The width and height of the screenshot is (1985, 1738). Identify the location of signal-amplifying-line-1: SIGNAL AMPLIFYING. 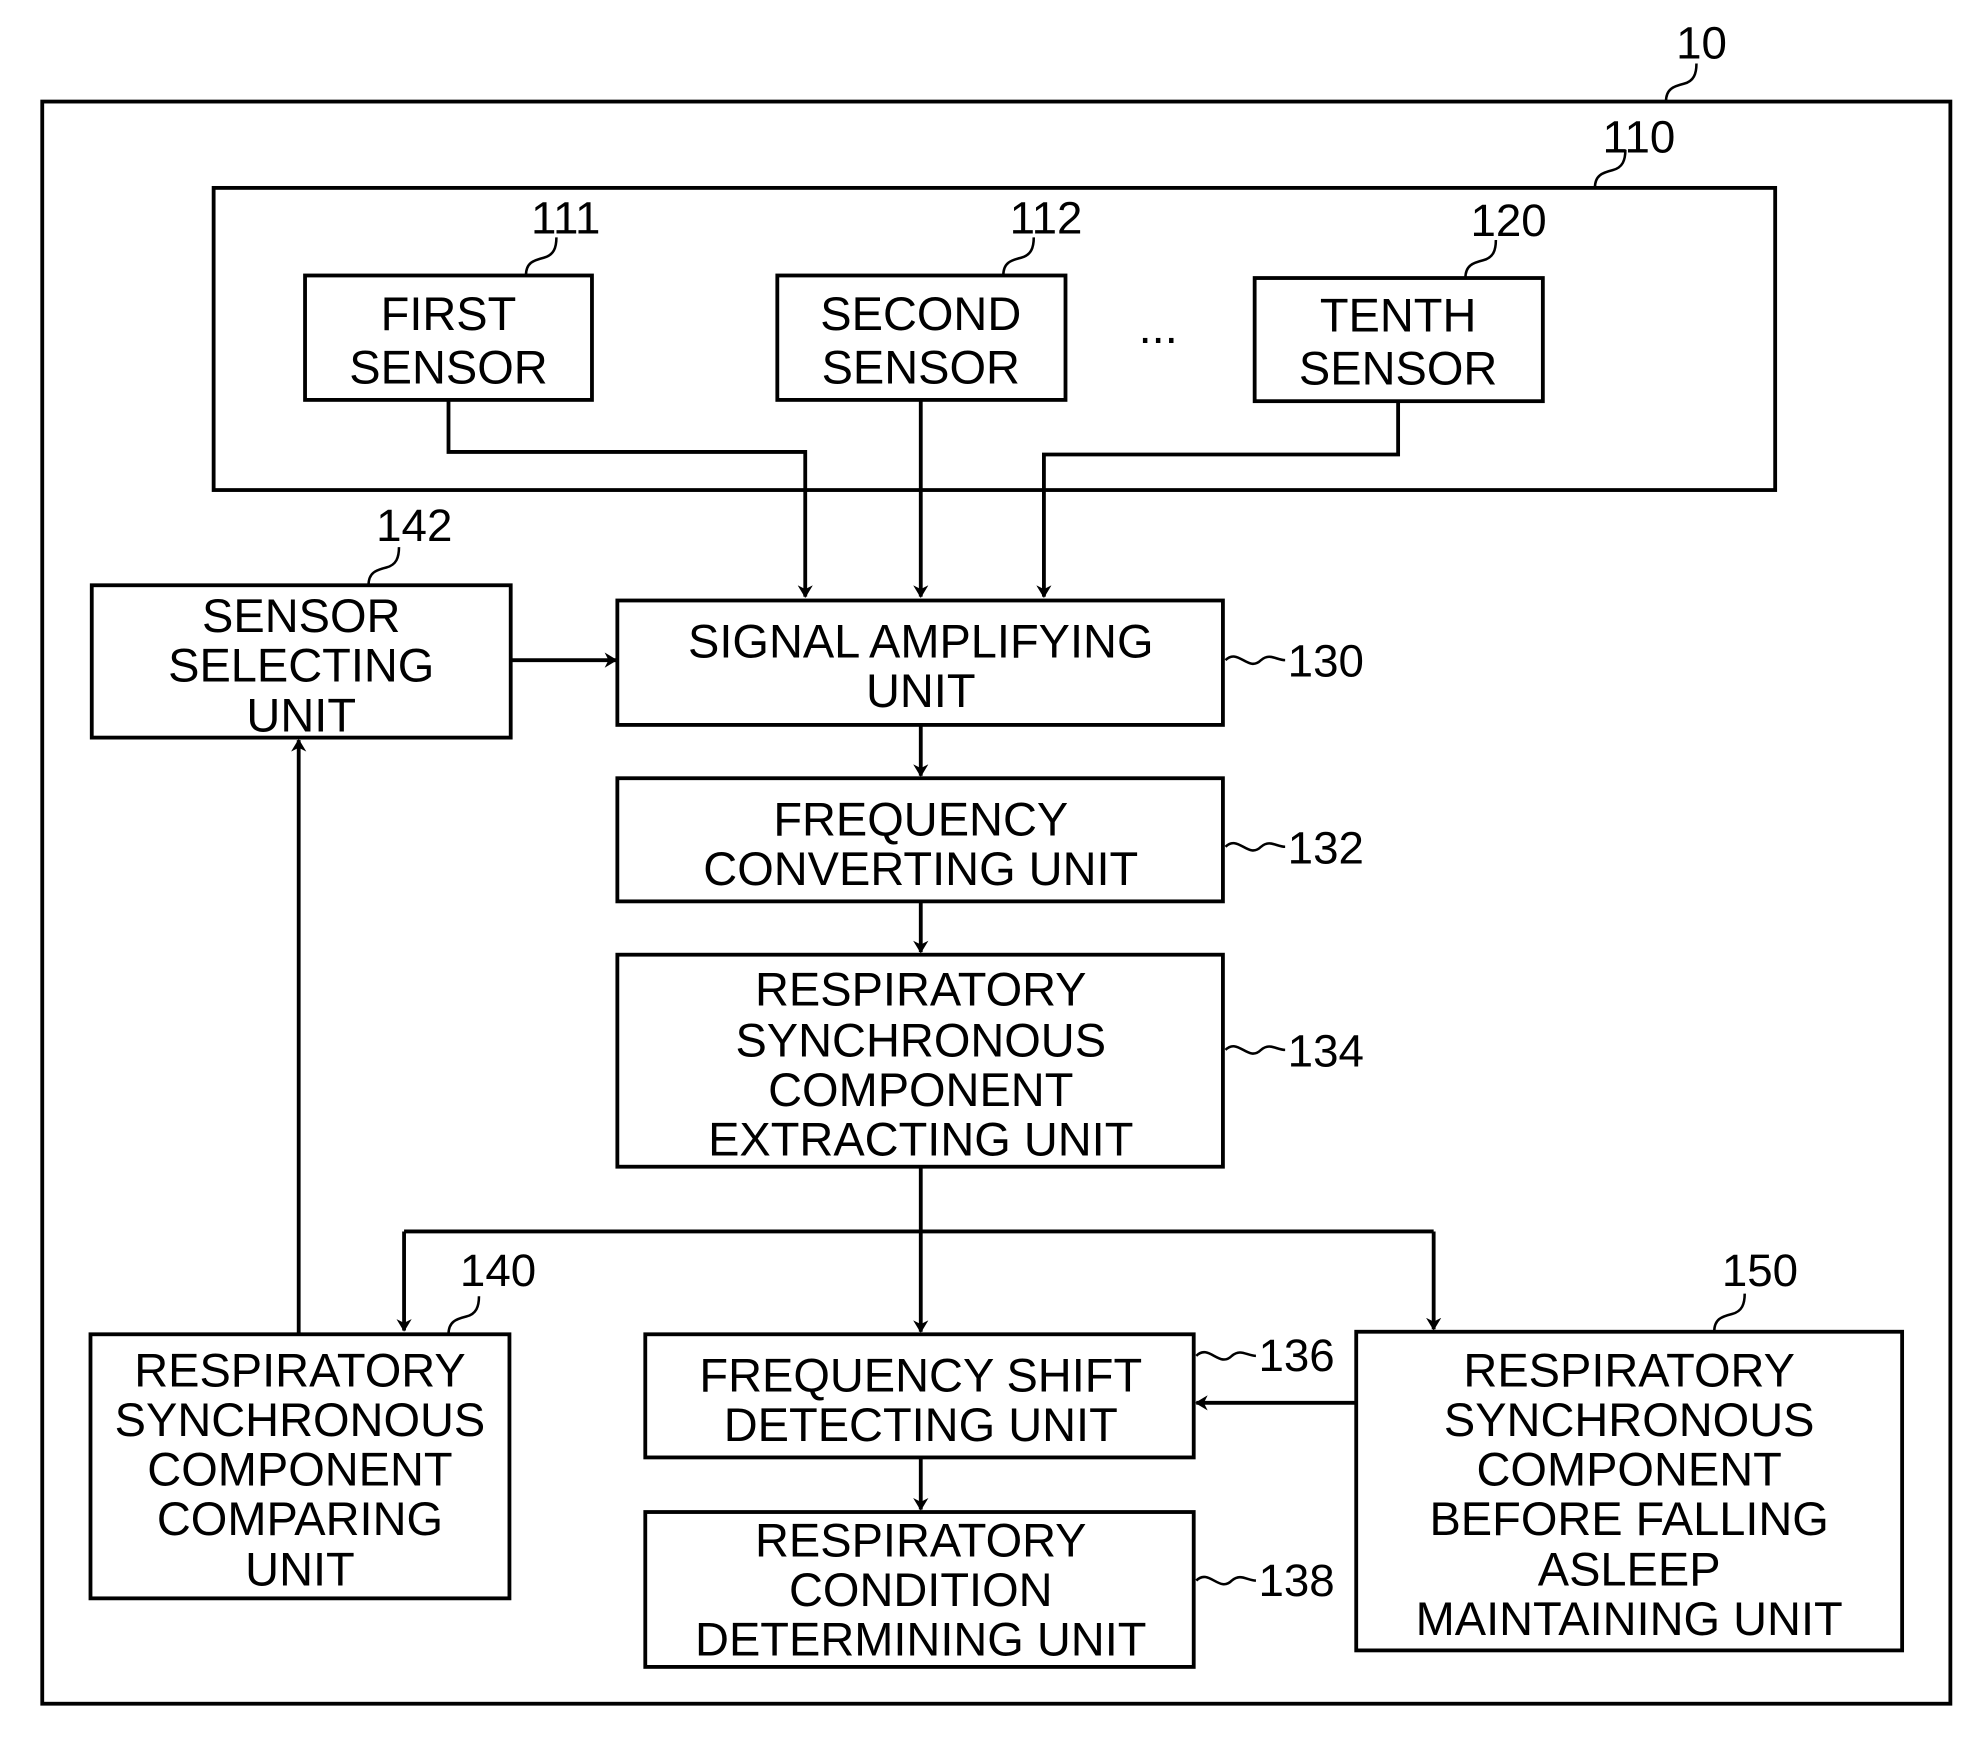
(920, 641).